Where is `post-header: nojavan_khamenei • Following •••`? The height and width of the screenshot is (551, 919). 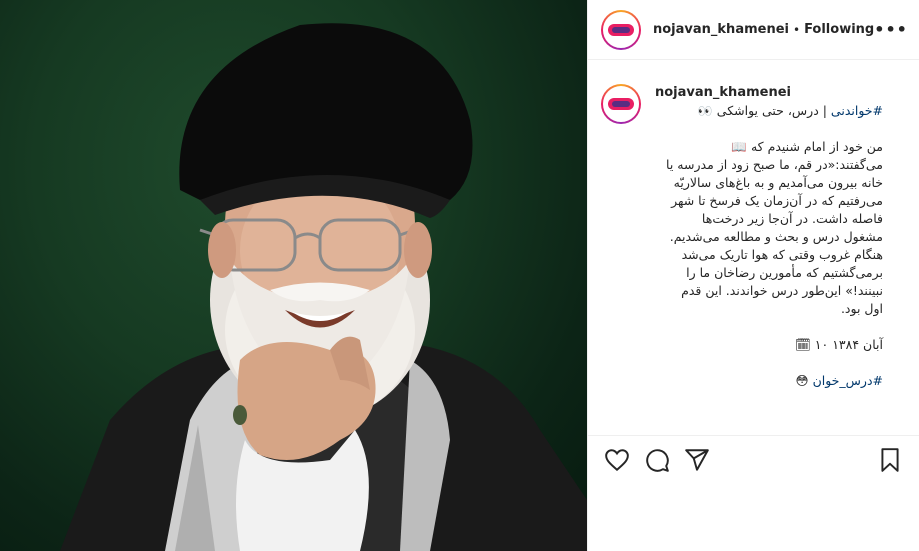 post-header: nojavan_khamenei • Following ••• is located at coordinates (753, 30).